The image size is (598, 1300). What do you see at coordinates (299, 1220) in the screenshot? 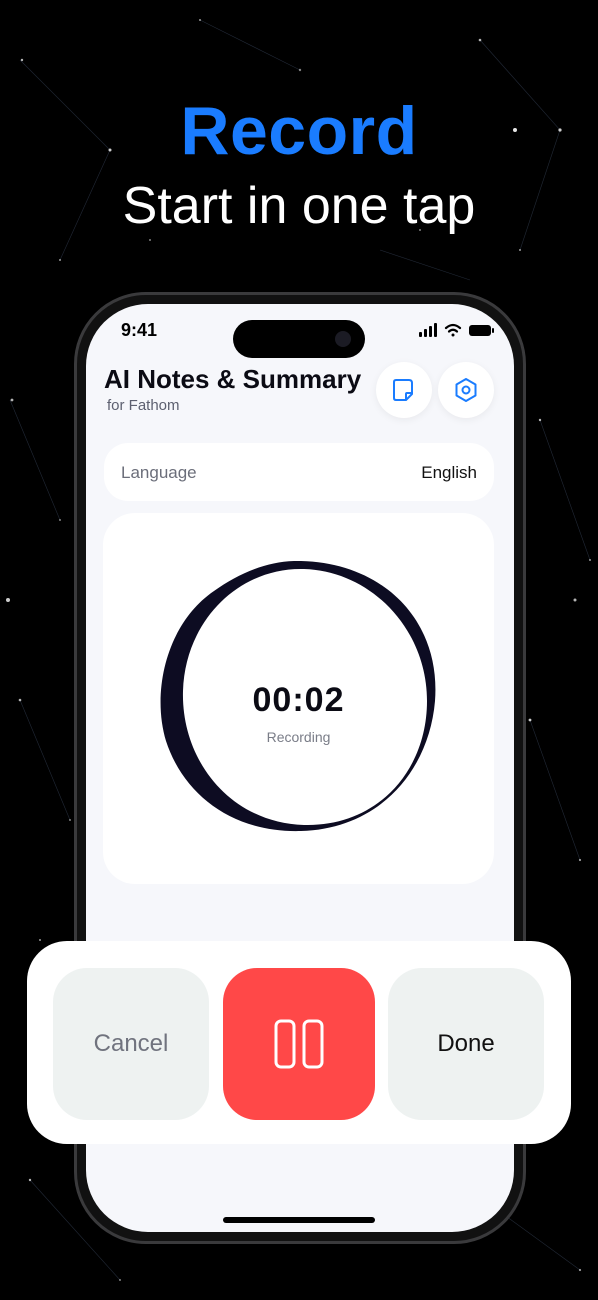
I see `home-indicator` at bounding box center [299, 1220].